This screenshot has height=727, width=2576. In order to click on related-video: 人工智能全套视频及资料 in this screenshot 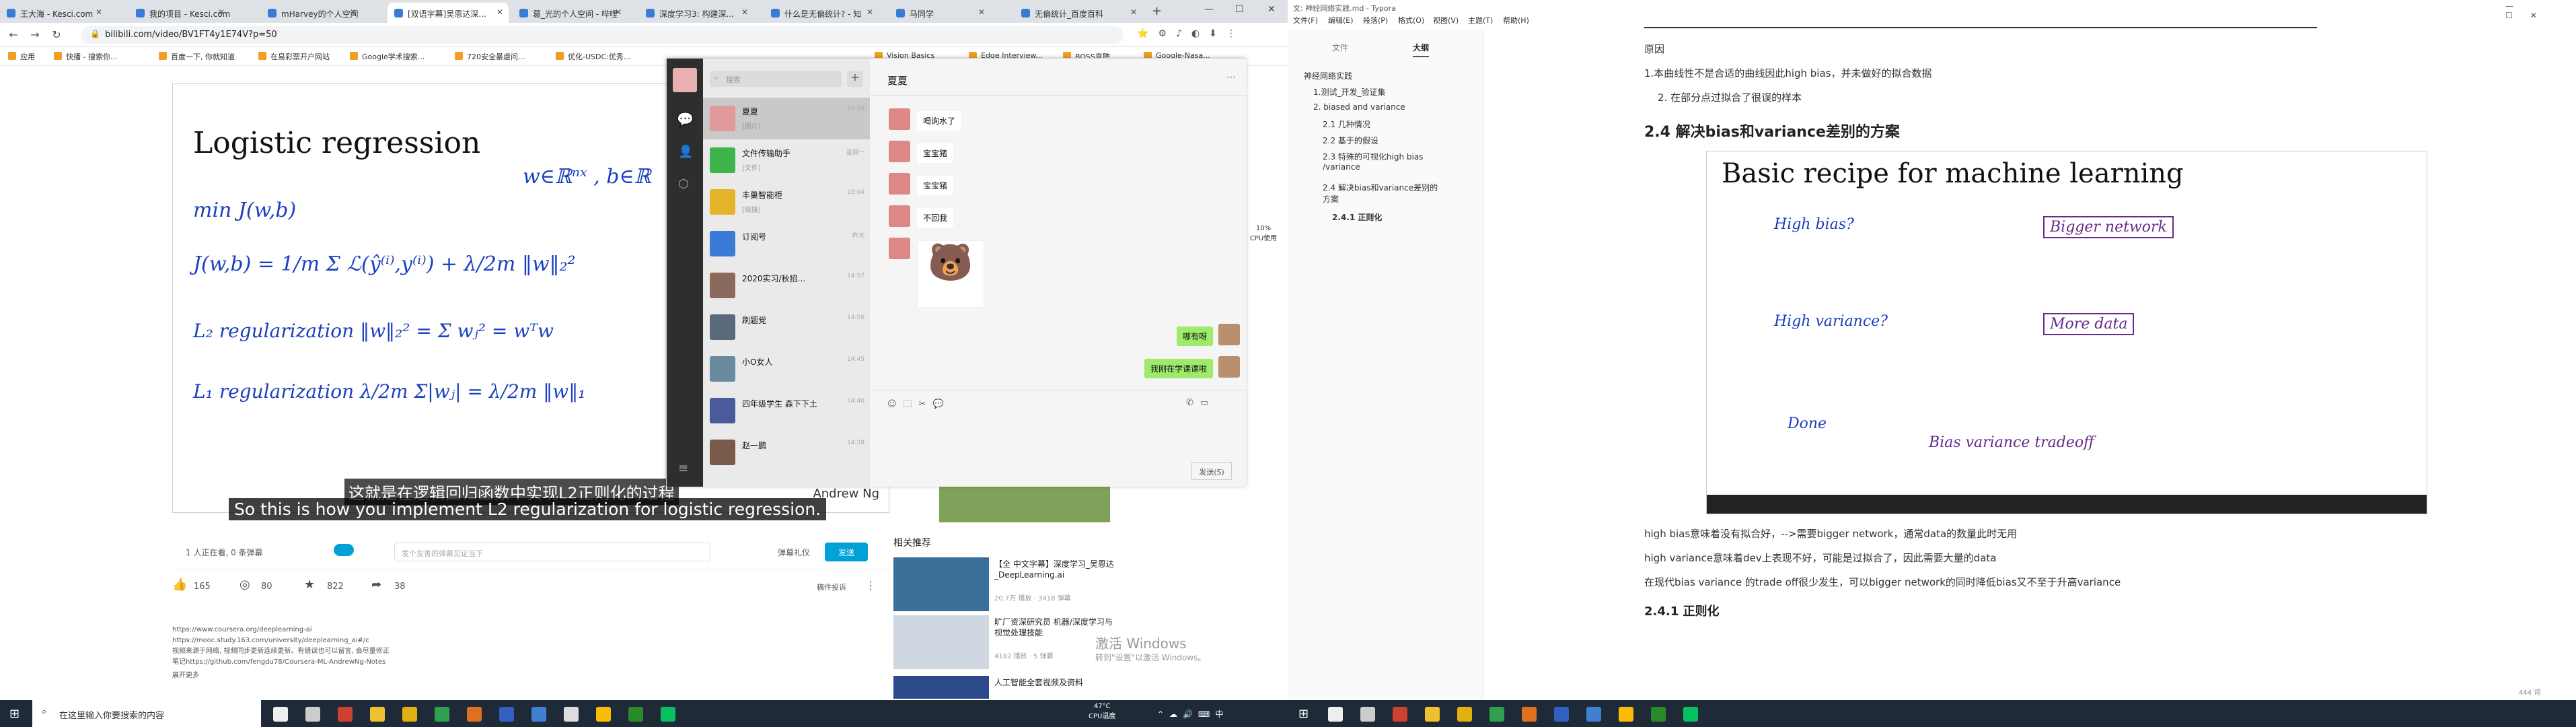, I will do `click(1061, 687)`.